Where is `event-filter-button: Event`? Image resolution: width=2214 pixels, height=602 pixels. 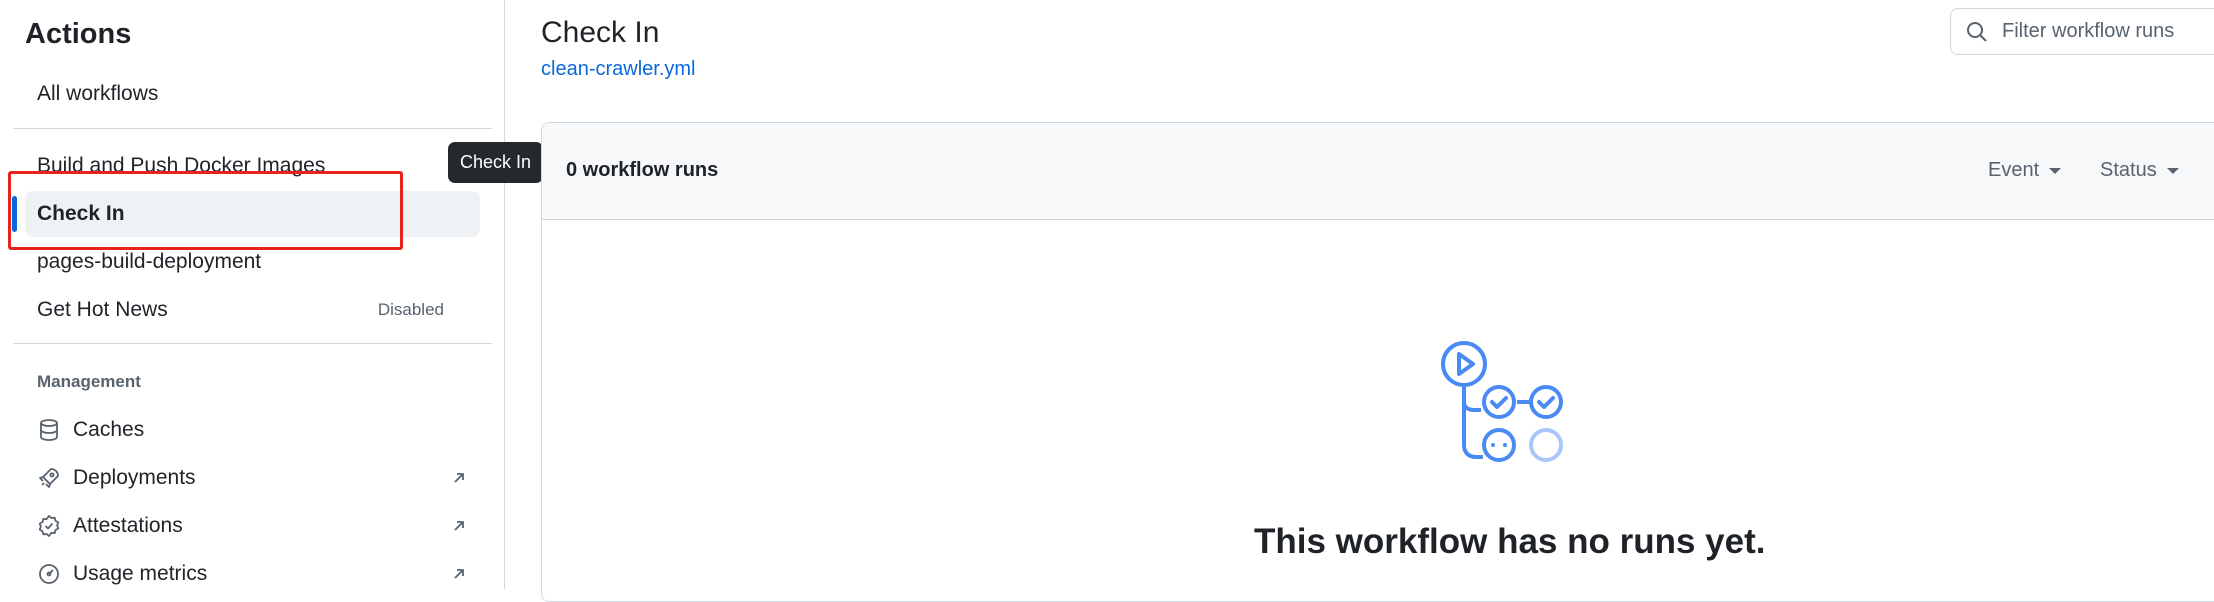
event-filter-button: Event is located at coordinates (2025, 170).